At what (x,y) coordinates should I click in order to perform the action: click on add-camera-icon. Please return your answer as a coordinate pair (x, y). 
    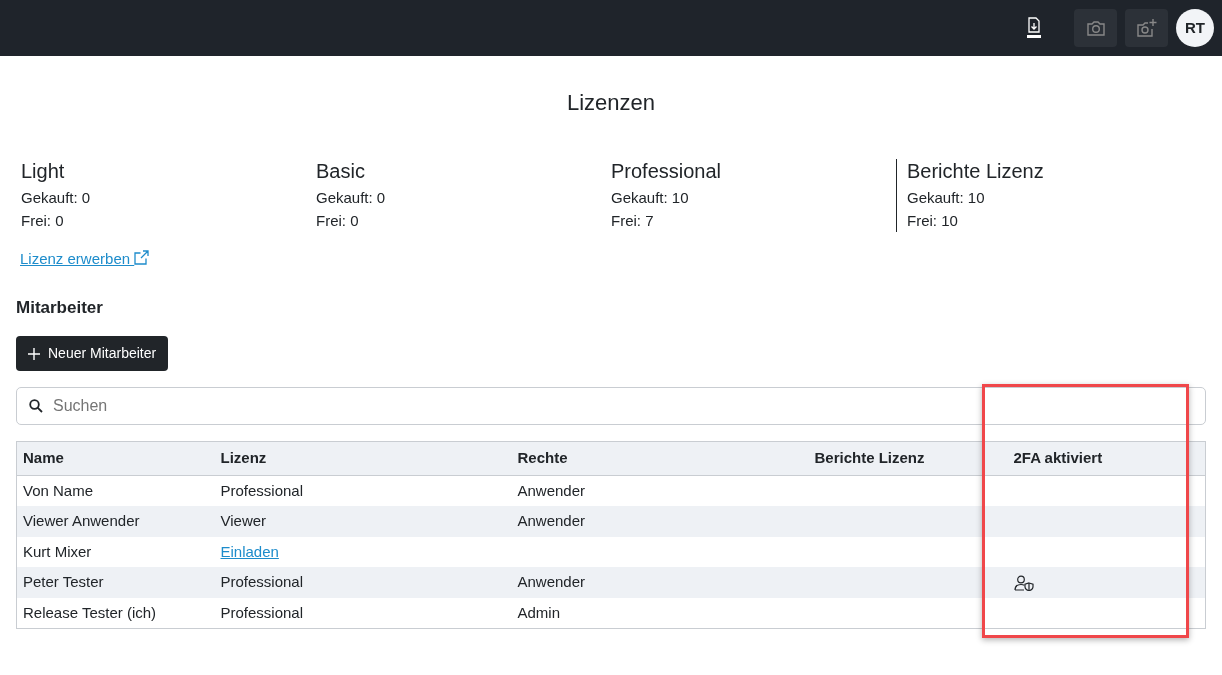
    Looking at the image, I should click on (1146, 28).